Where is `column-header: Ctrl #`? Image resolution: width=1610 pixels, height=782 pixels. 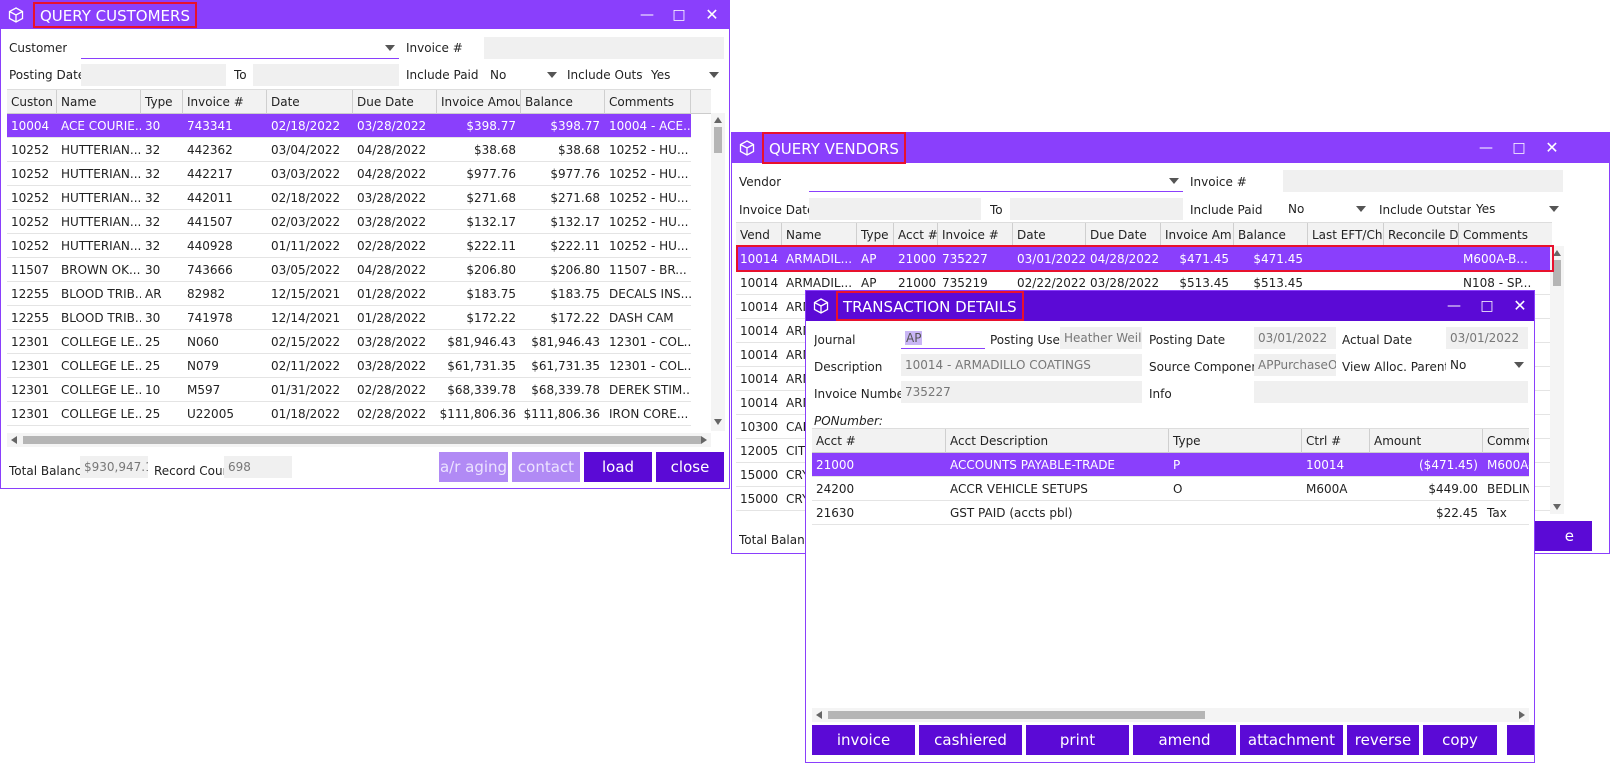 column-header: Ctrl # is located at coordinates (1336, 441).